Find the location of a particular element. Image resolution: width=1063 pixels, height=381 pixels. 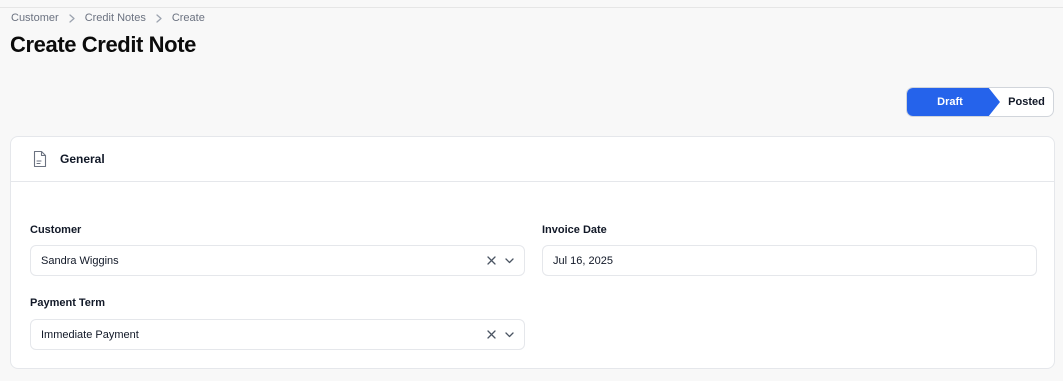

invoice-date-label: Invoice Date is located at coordinates (574, 230).